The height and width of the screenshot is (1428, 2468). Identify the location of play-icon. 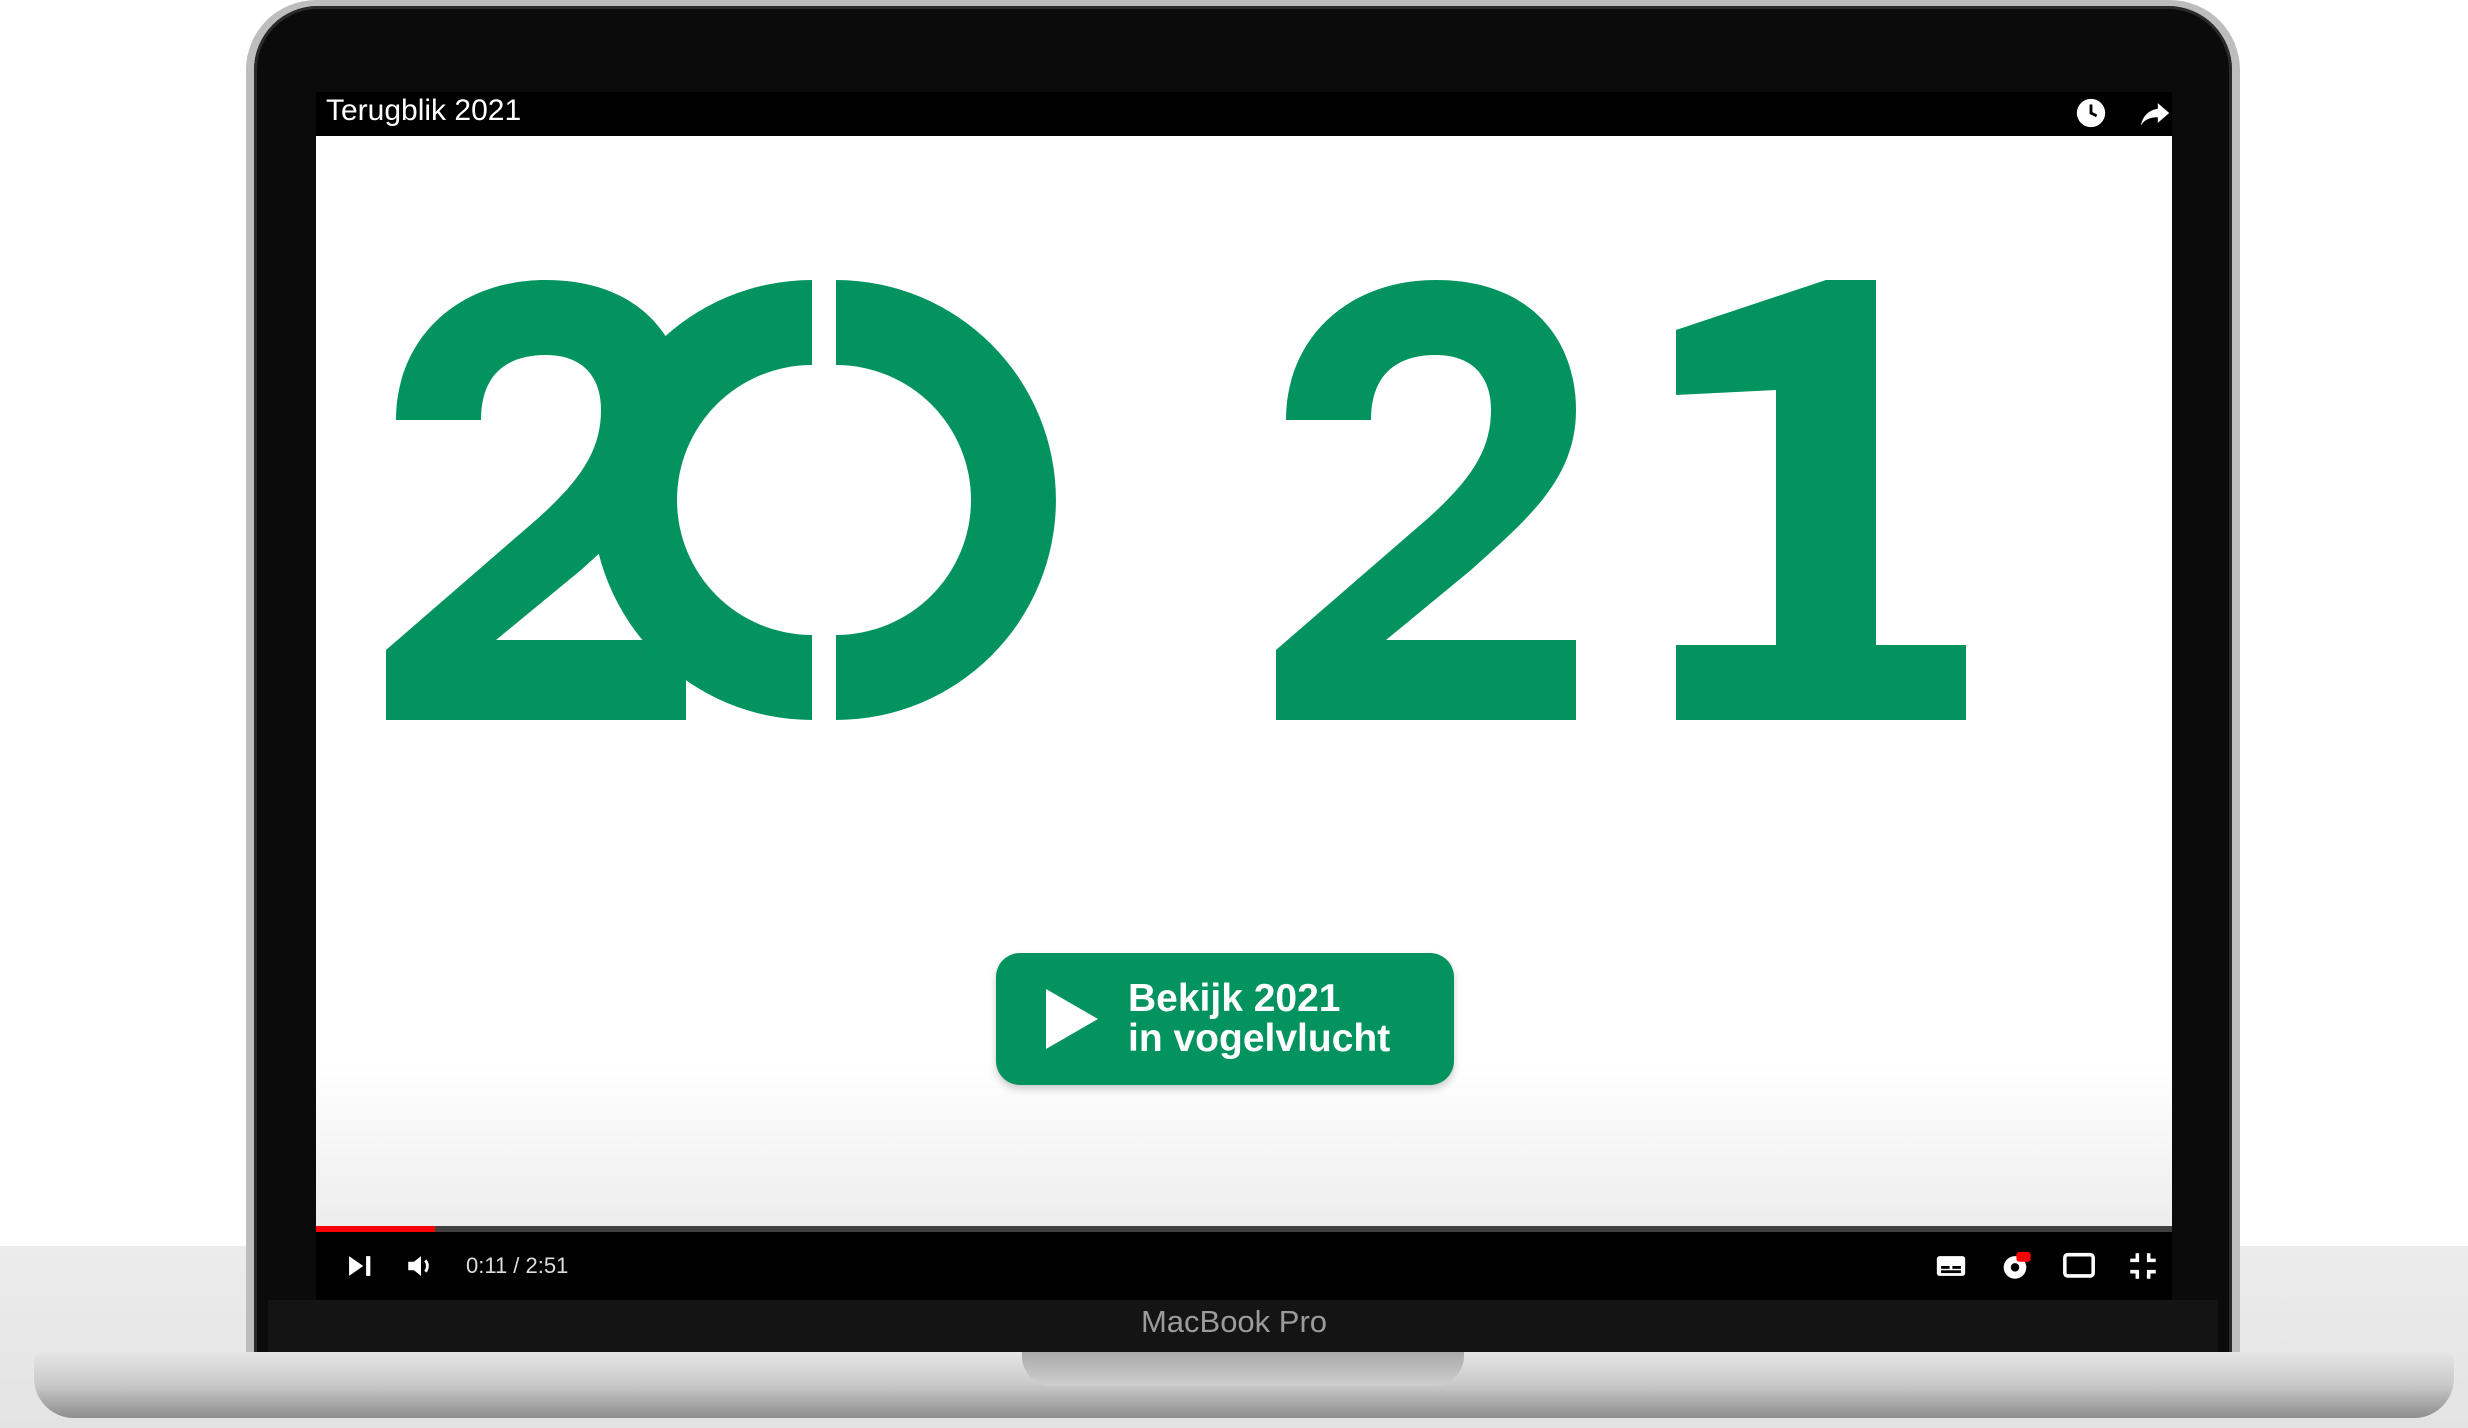
(1072, 1019).